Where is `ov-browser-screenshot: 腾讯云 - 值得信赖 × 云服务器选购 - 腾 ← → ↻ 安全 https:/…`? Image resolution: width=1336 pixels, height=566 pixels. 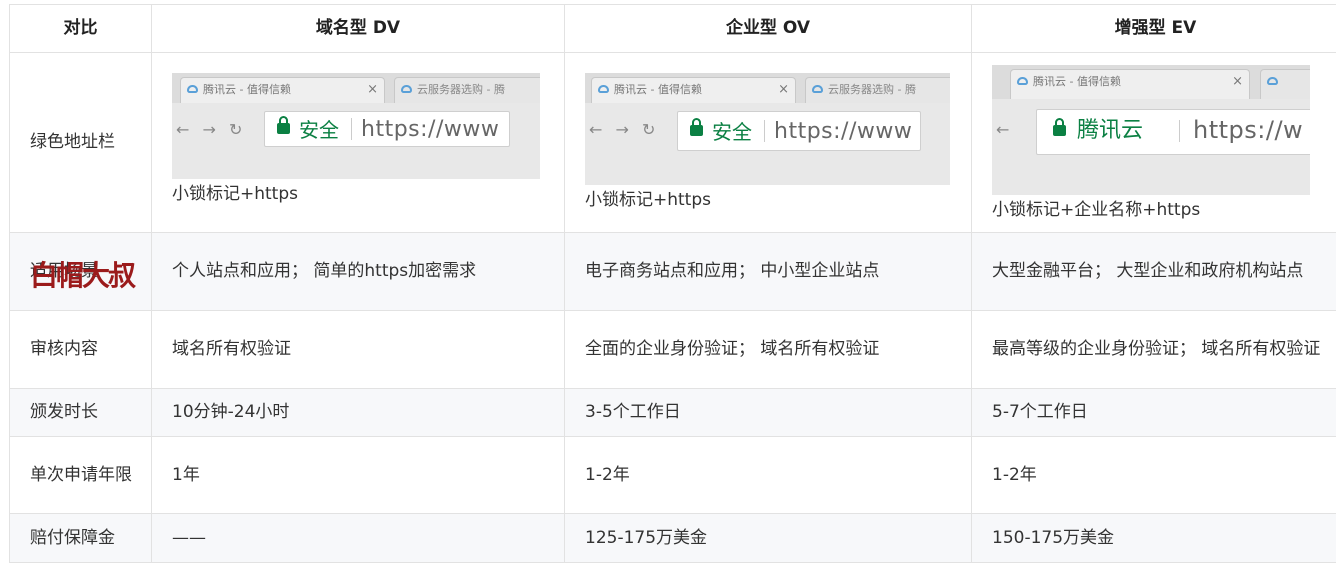 ov-browser-screenshot: 腾讯云 - 值得信赖 × 云服务器选购 - 腾 ← → ↻ 安全 https:/… is located at coordinates (767, 129).